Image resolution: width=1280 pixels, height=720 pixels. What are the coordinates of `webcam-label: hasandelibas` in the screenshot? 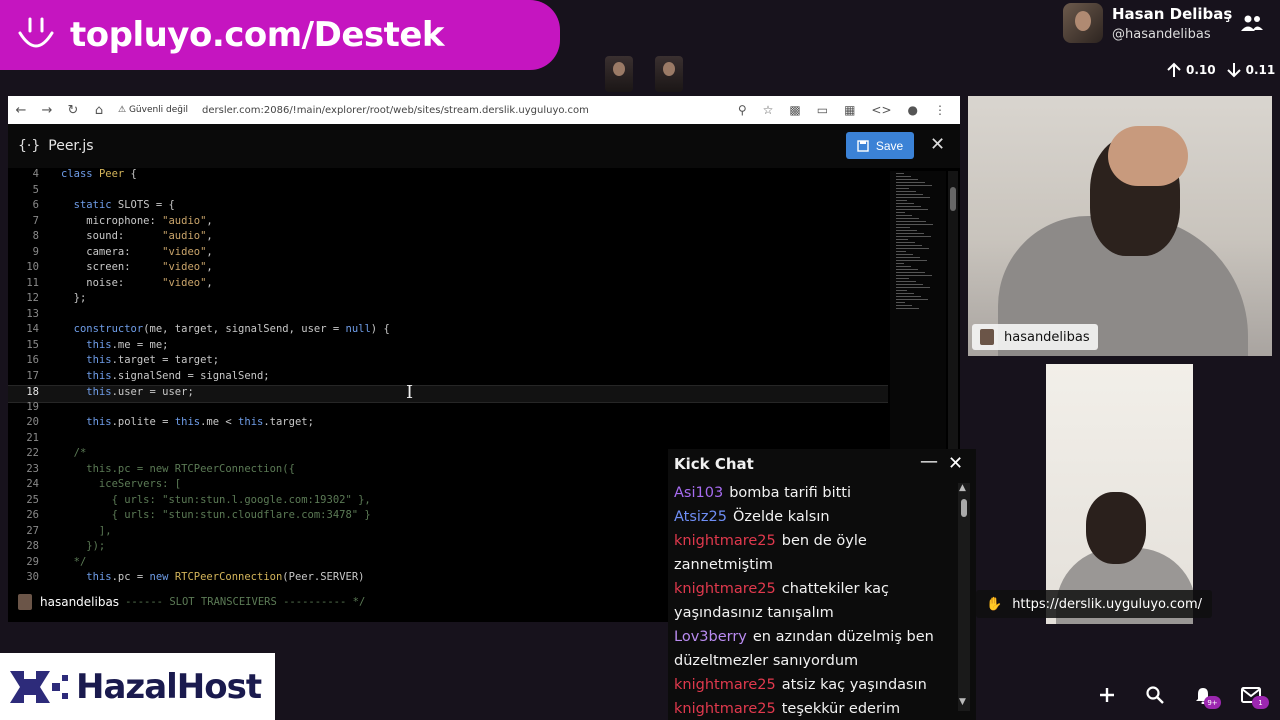 It's located at (1035, 337).